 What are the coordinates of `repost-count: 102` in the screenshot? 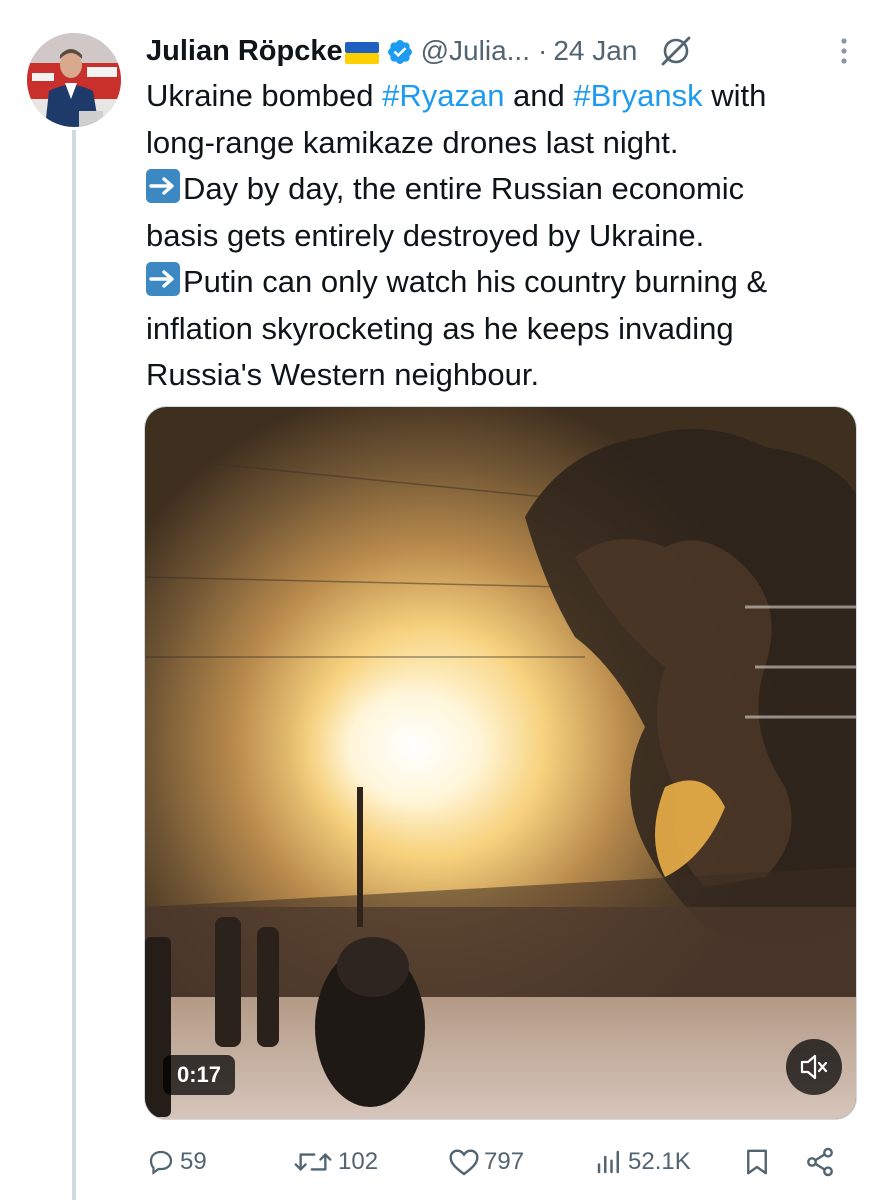 It's located at (358, 1161).